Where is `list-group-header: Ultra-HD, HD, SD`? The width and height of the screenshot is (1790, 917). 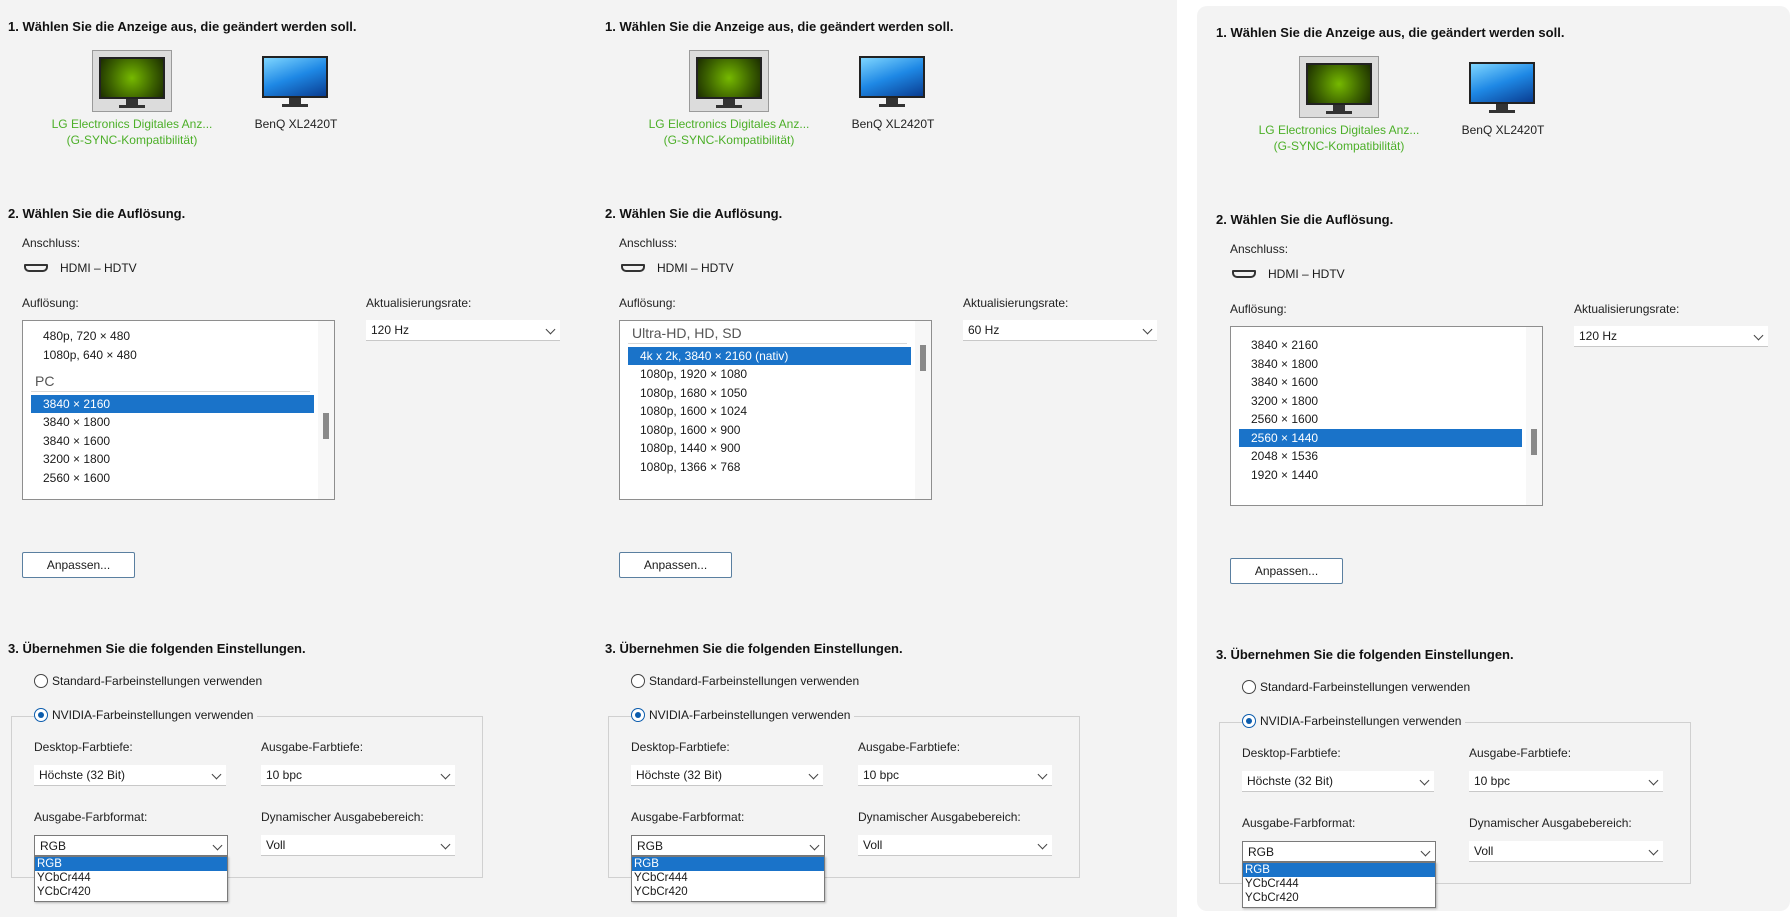
list-group-header: Ultra-HD, HD, SD is located at coordinates (767, 334).